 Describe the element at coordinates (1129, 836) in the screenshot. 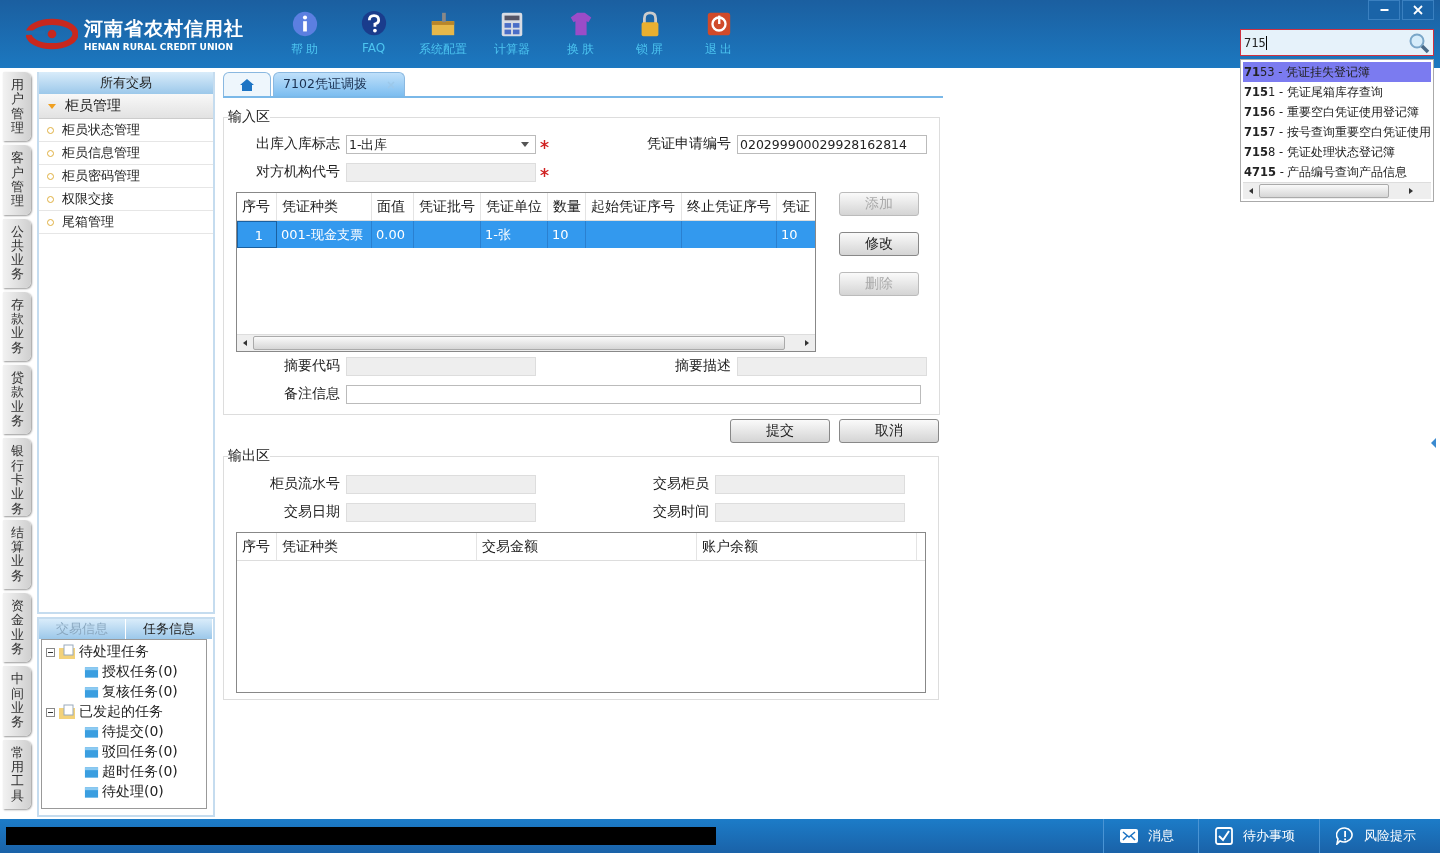

I see `envelope-icon` at that location.